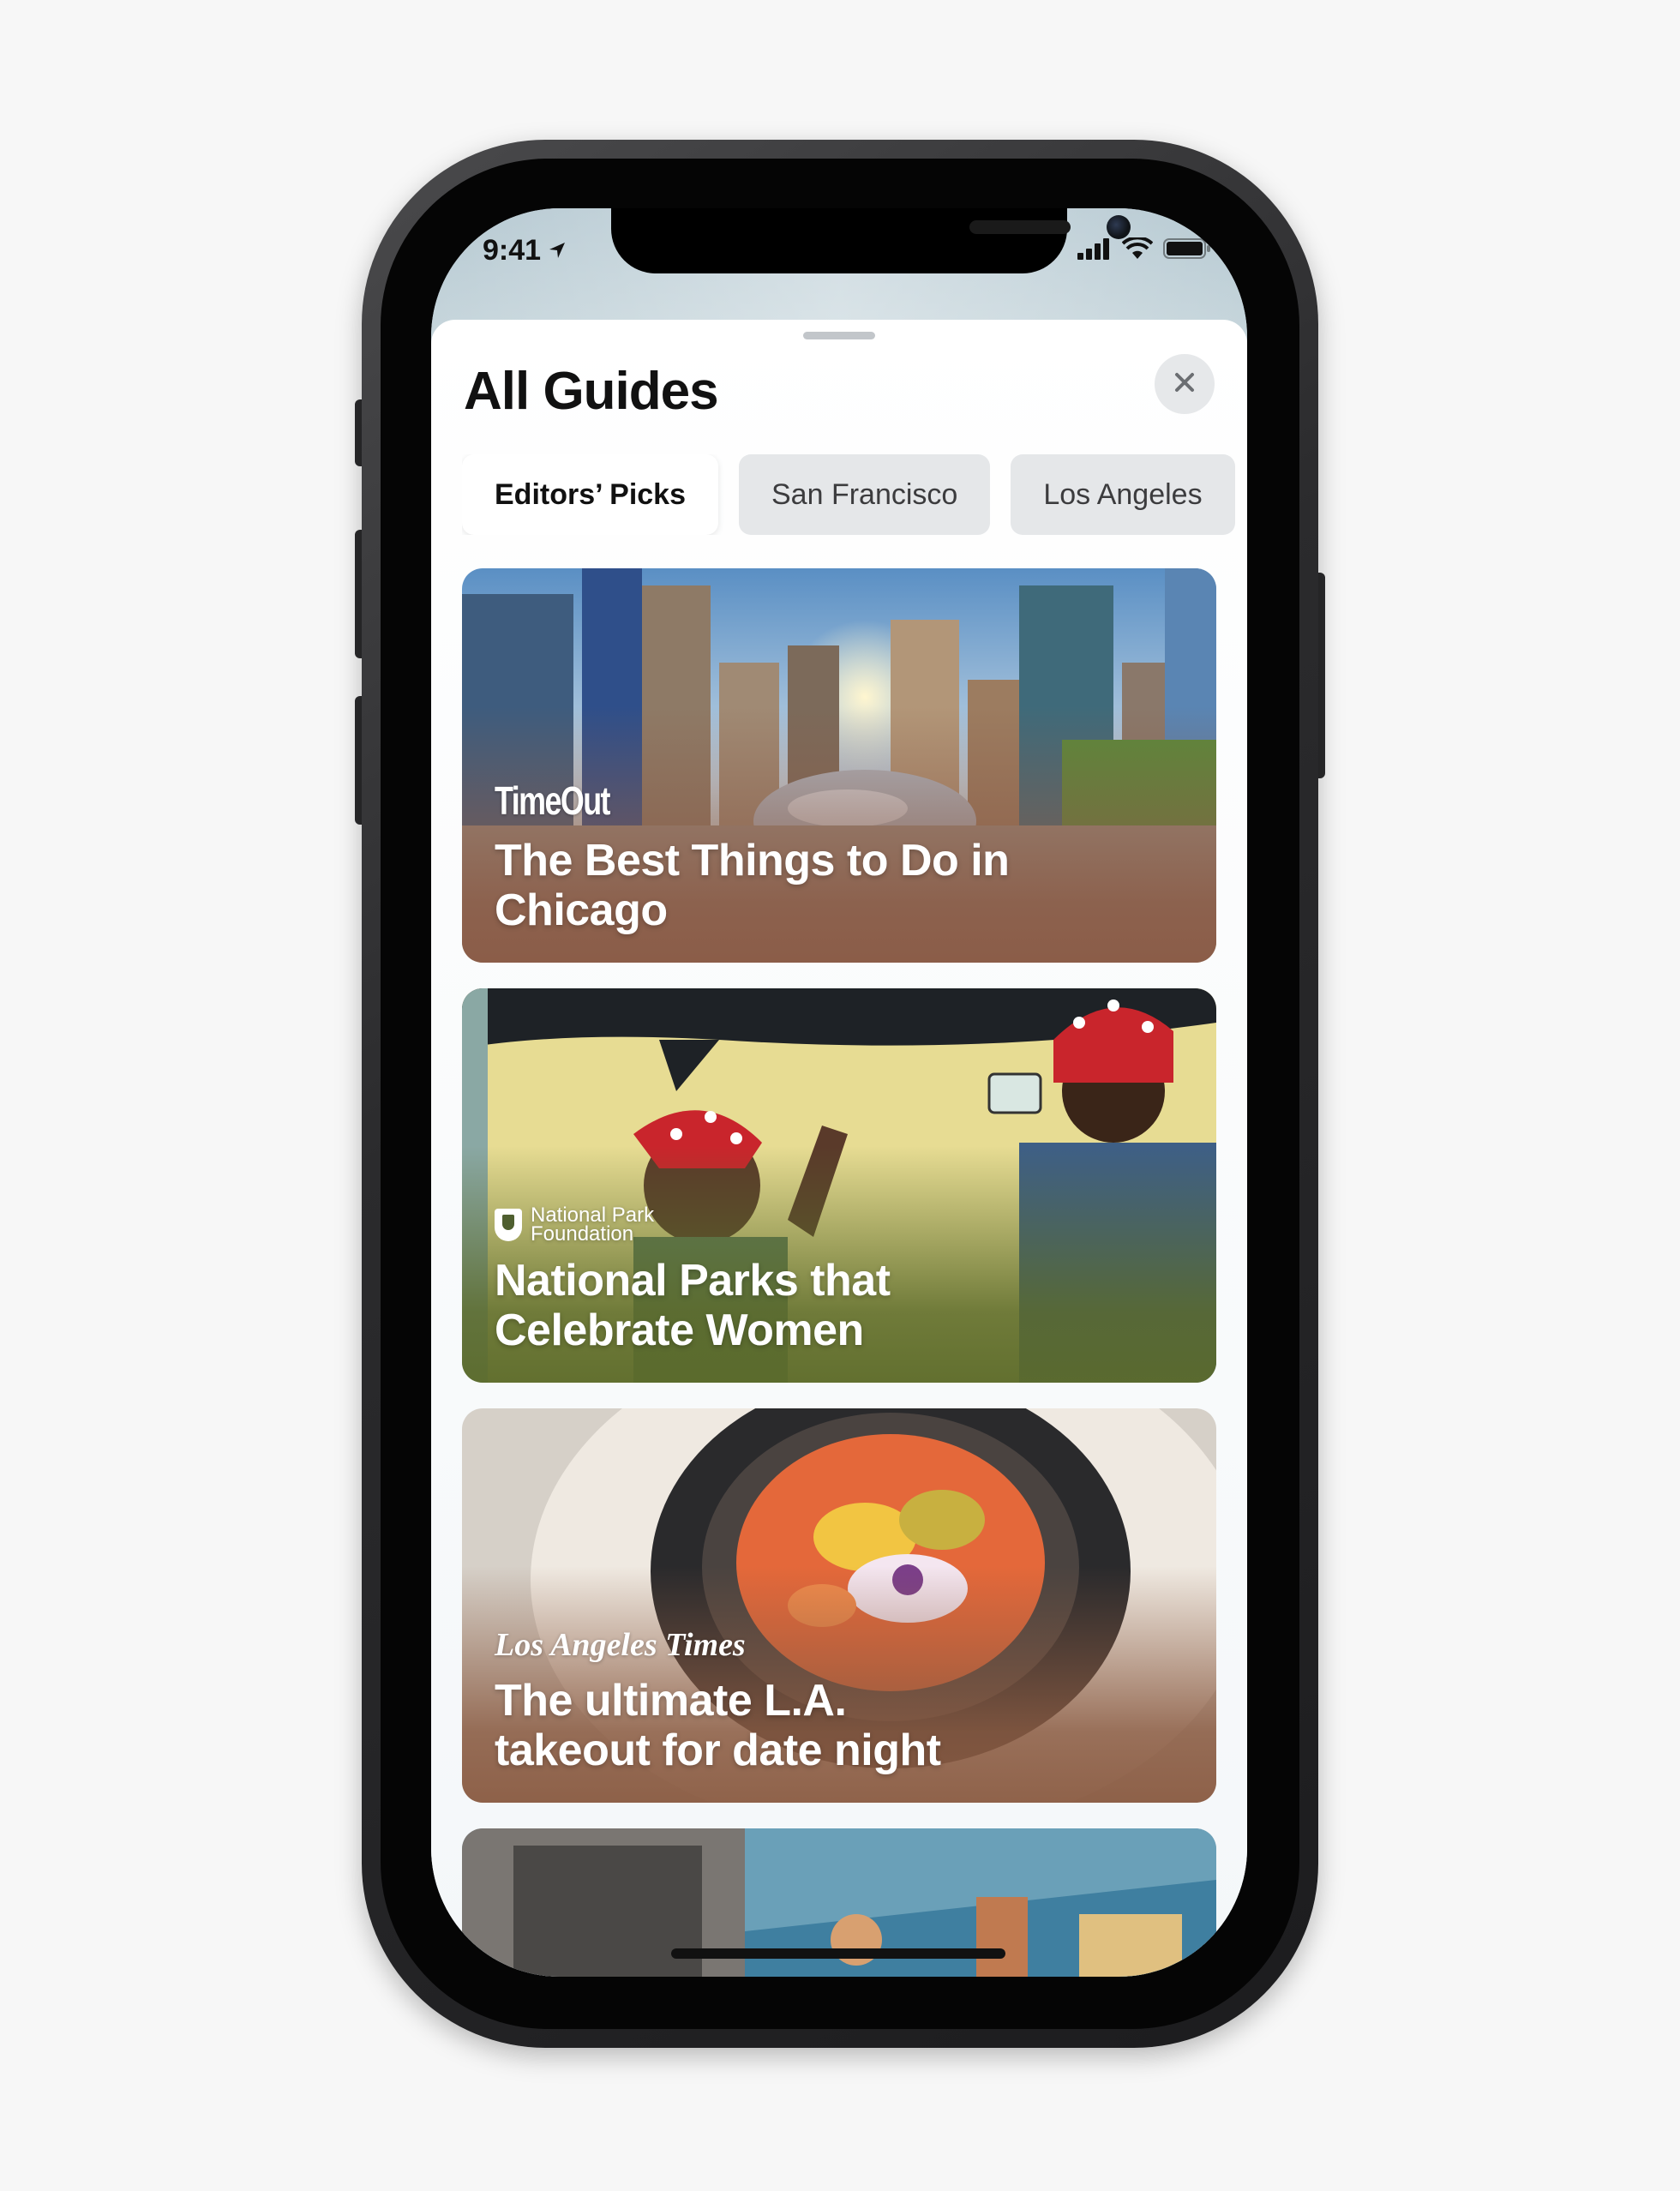 Image resolution: width=1680 pixels, height=2191 pixels. Describe the element at coordinates (1123, 494) in the screenshot. I see `tab-los-angeles: Los Angeles` at that location.